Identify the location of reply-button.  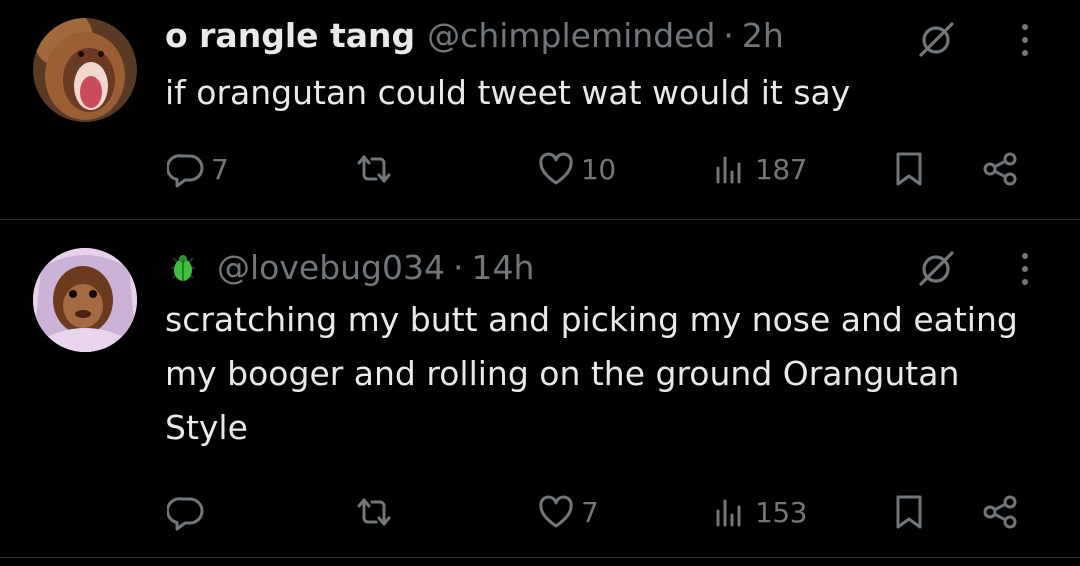
(189, 512).